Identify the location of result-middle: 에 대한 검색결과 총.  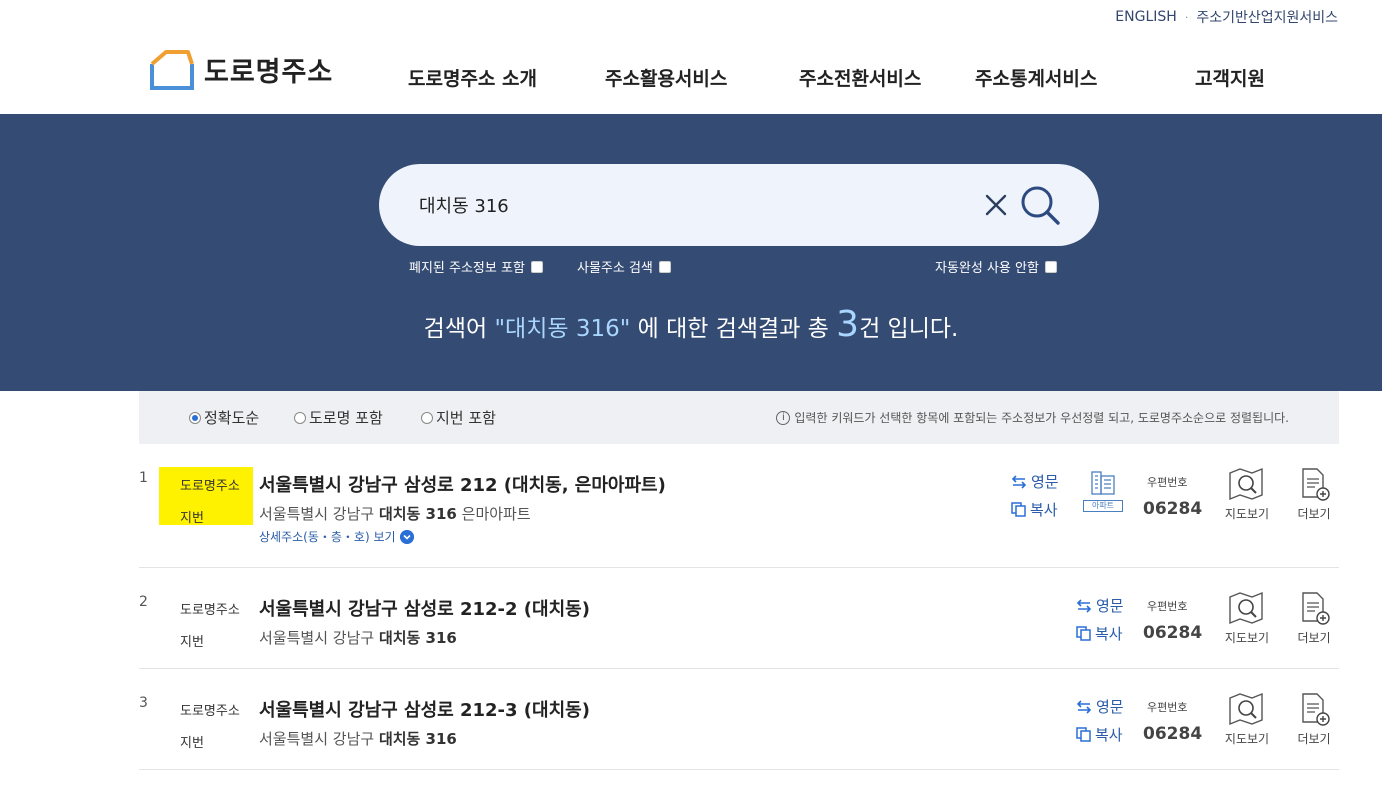
(733, 329).